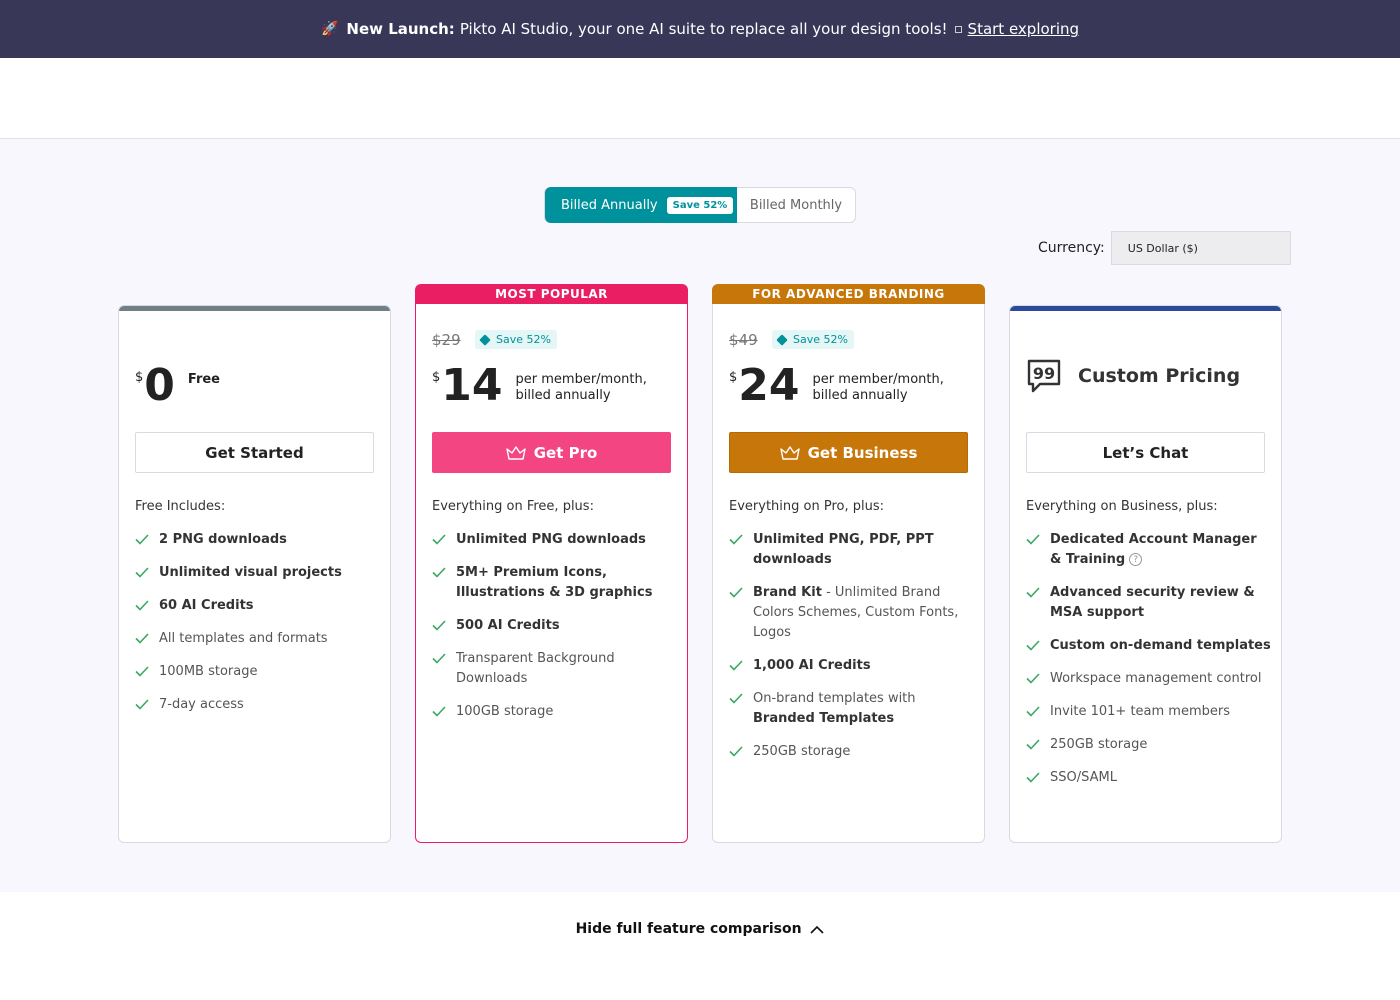 The height and width of the screenshot is (1000, 1400). Describe the element at coordinates (851, 666) in the screenshot. I see `list-item: 1,000 AI Credits` at that location.